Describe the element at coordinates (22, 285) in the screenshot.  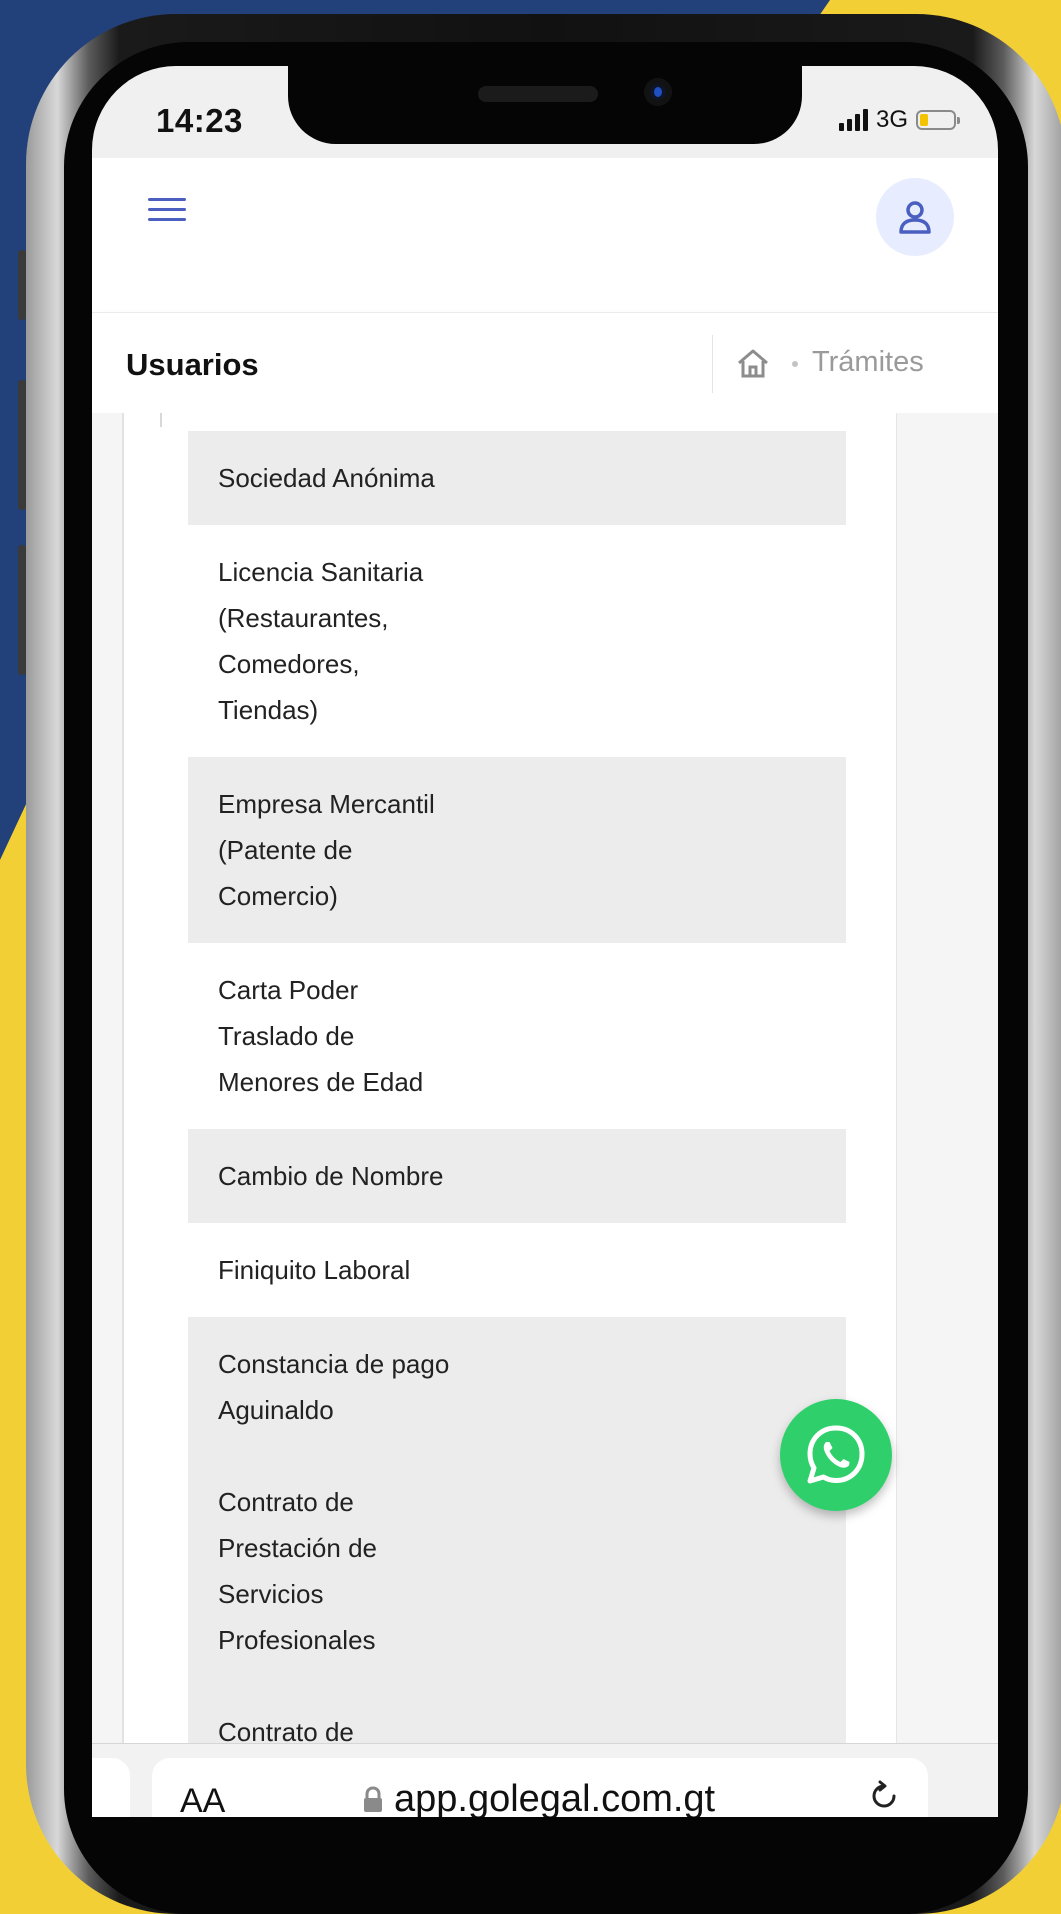
I see `phone-side-button` at that location.